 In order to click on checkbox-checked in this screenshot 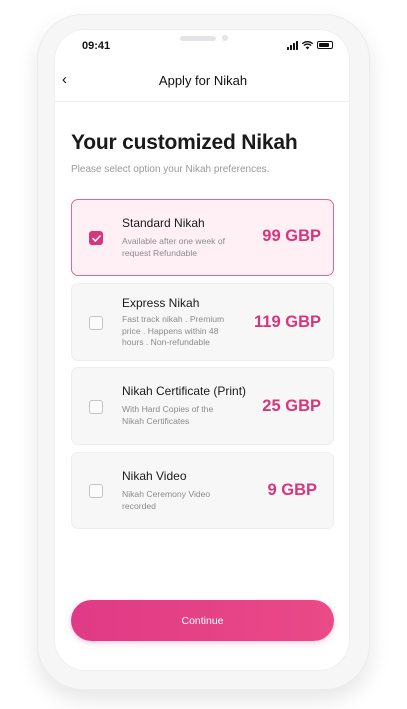, I will do `click(96, 238)`.